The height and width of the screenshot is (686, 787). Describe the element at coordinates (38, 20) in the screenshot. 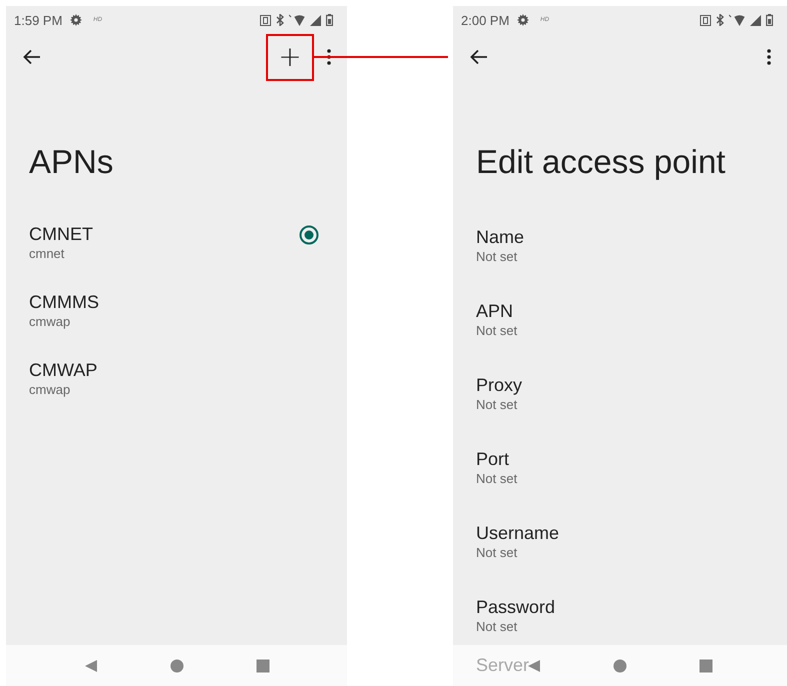

I see `status-time: 1:59 PM` at that location.